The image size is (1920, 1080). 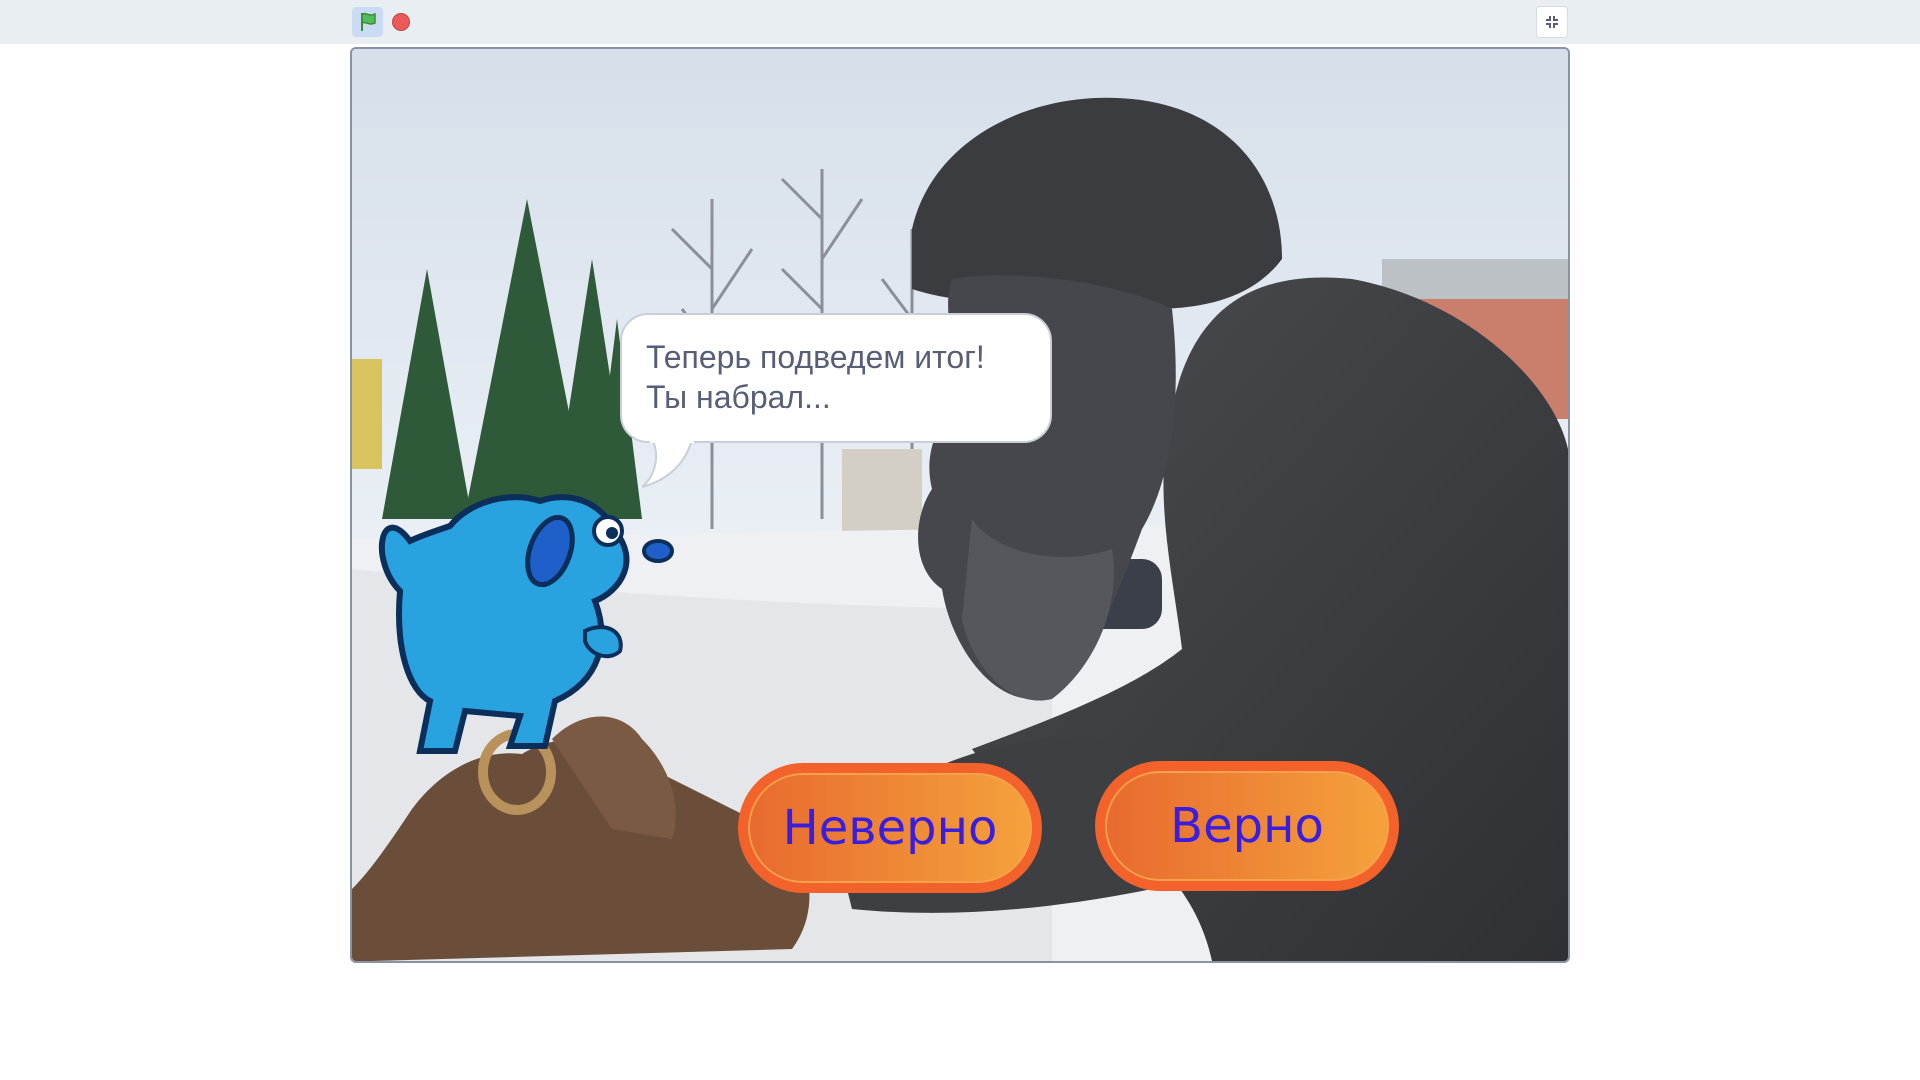 I want to click on correct-answer-button: Верно, so click(x=1247, y=826).